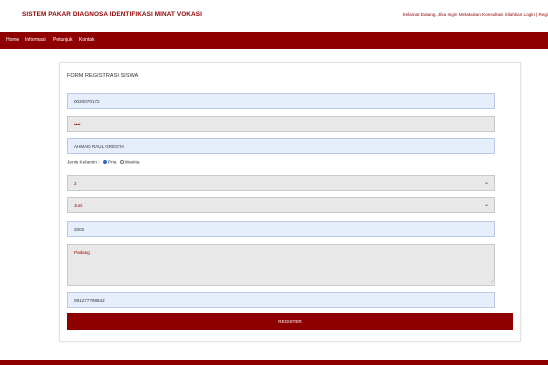 Image resolution: width=548 pixels, height=365 pixels. What do you see at coordinates (35, 40) in the screenshot?
I see `nav-informasi: Informasi` at bounding box center [35, 40].